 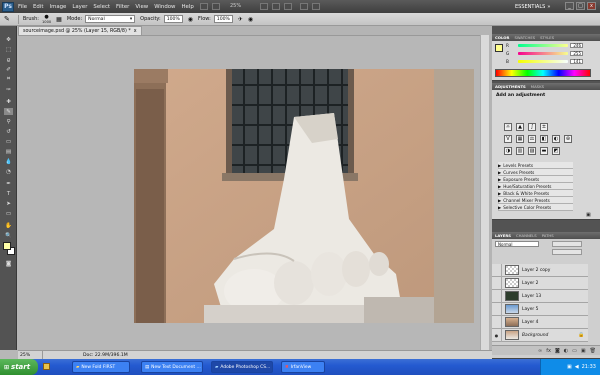 I want to click on link-layers-icon: ∞, so click(x=540, y=351).